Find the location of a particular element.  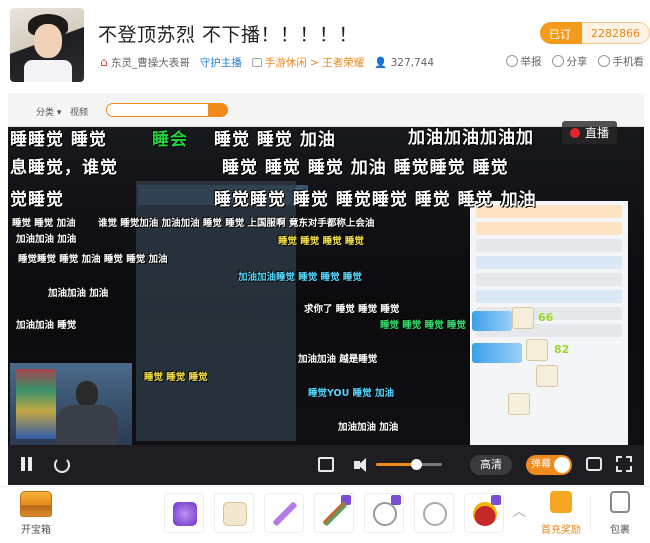

room-actions: 举报 分享 手机看 is located at coordinates (574, 61).